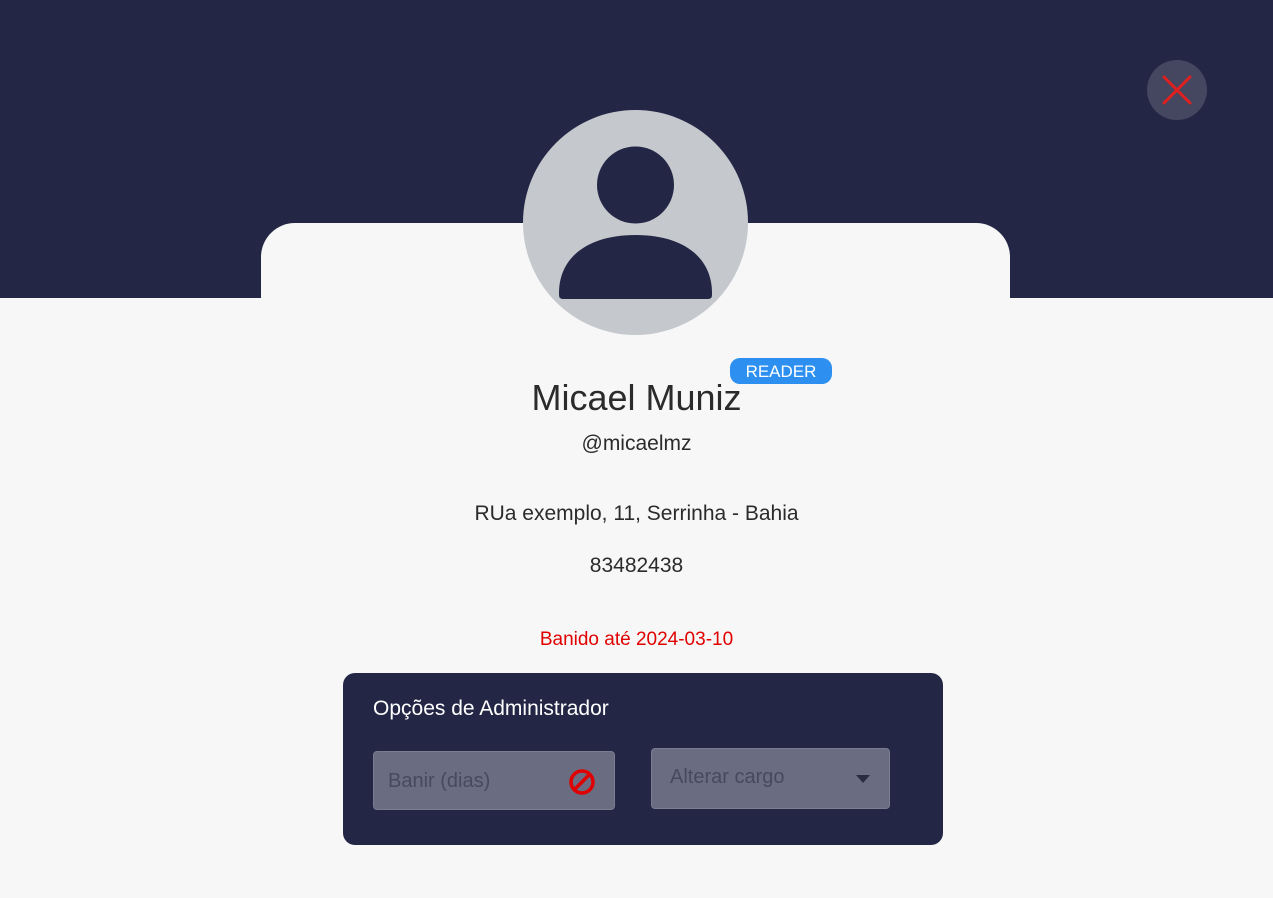 The width and height of the screenshot is (1273, 898). I want to click on user-name: Micael Muniz, so click(636, 397).